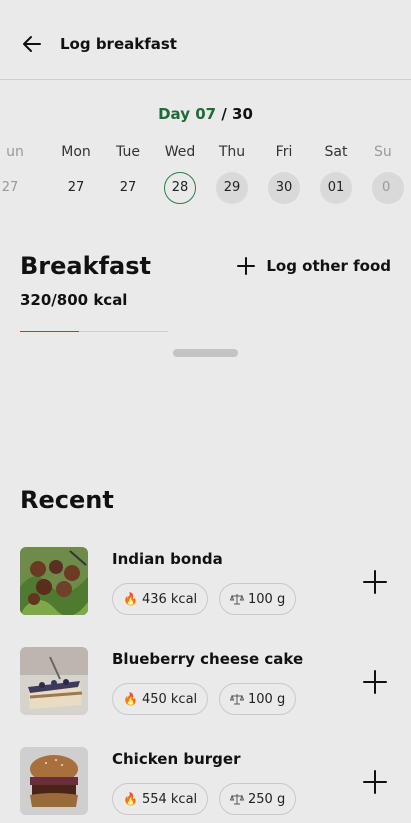 The height and width of the screenshot is (823, 411). I want to click on kcal-chip: 🔥 554 kcal, so click(160, 799).